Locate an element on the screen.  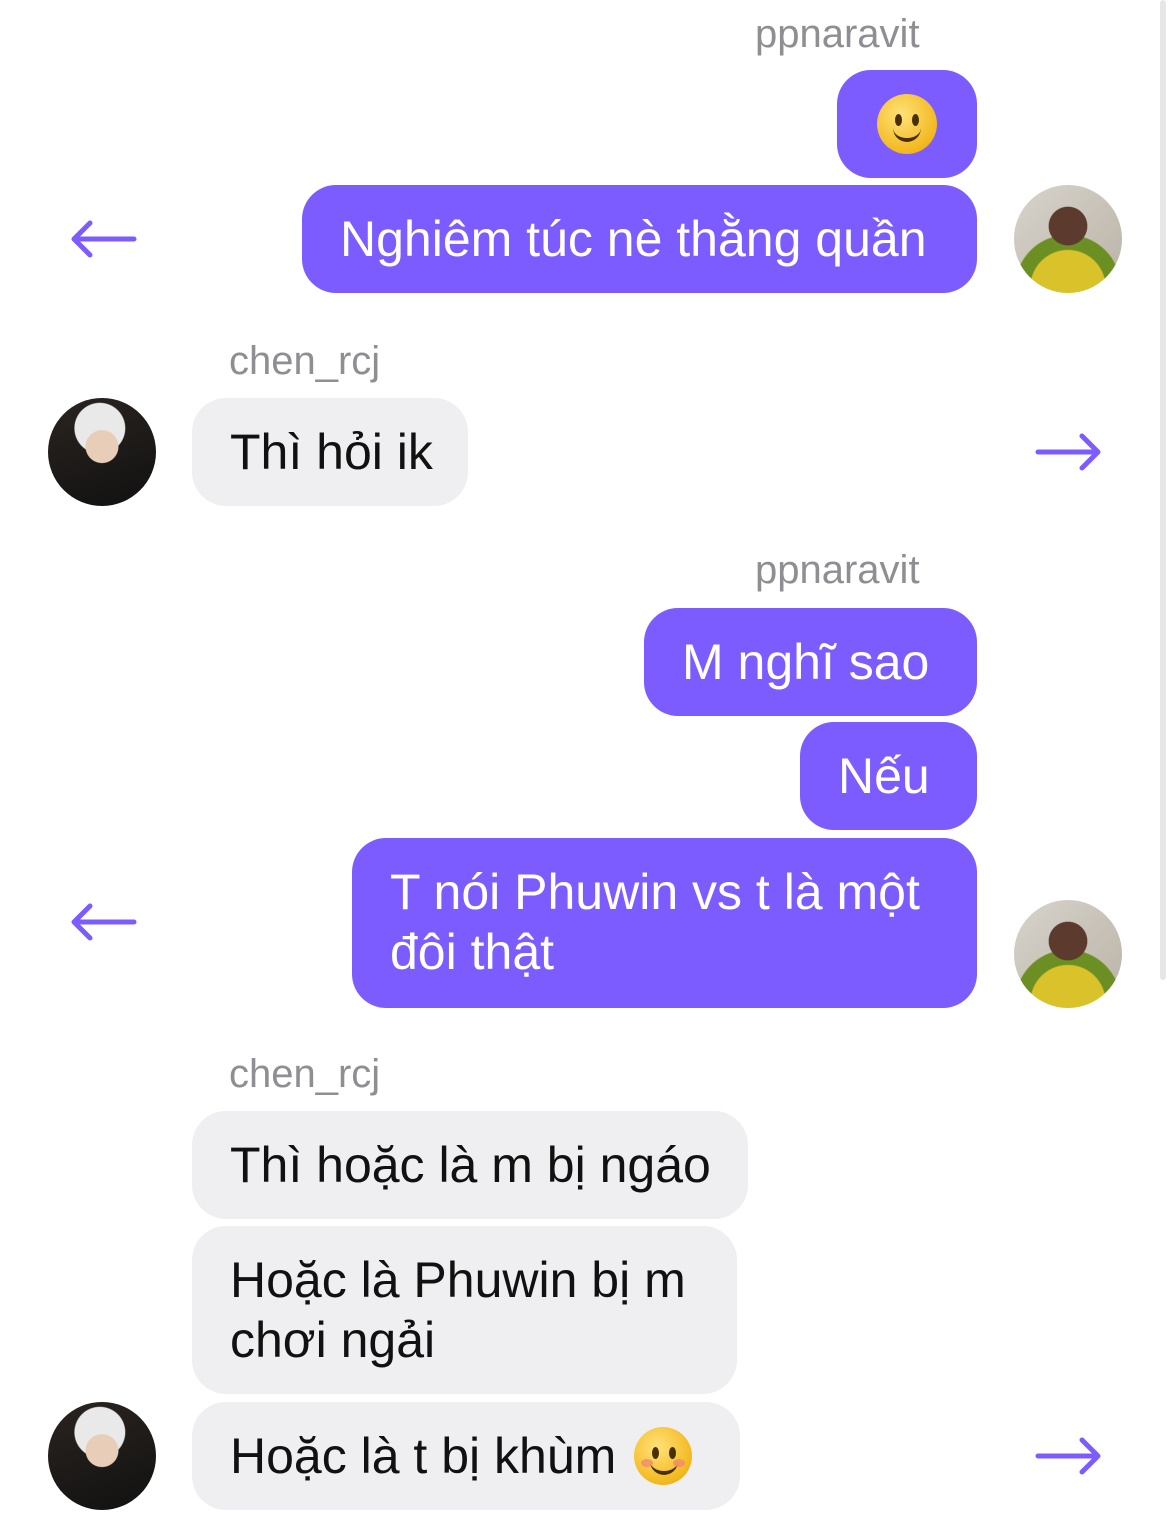
smiling-face-with-blush-icon is located at coordinates (663, 1456).